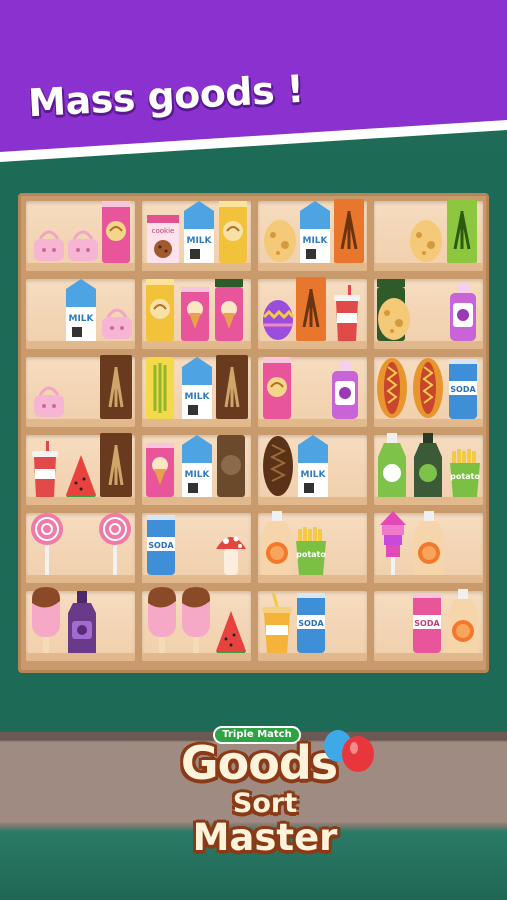  What do you see at coordinates (163, 231) in the screenshot?
I see `cookie-label: cookie` at bounding box center [163, 231].